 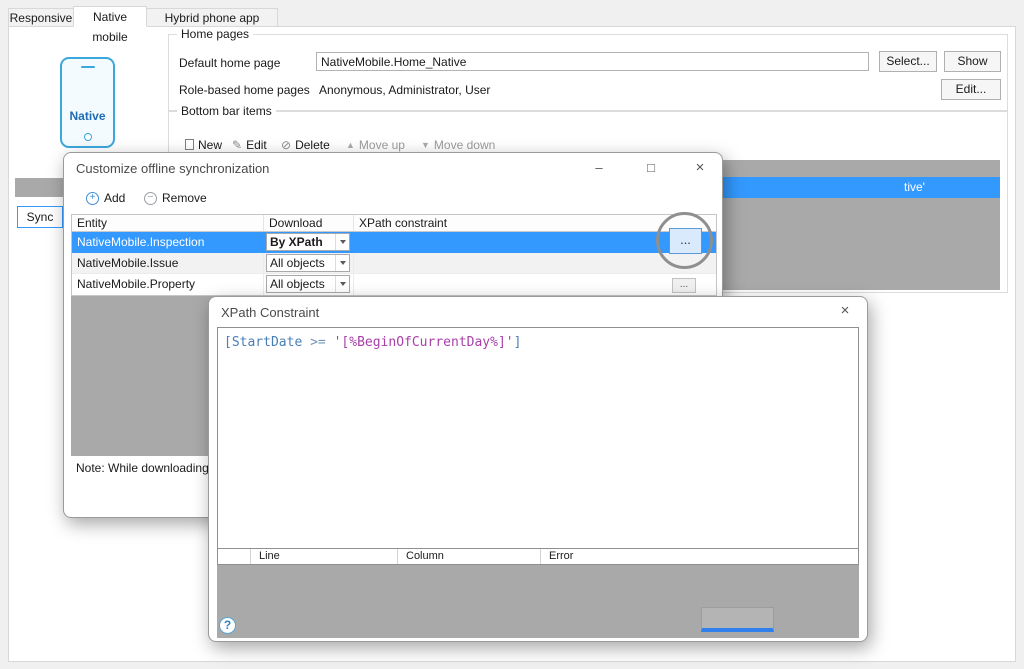 What do you see at coordinates (212, 25) in the screenshot?
I see `tab-hybrid-phone-app-online: Hybrid phone app online` at bounding box center [212, 25].